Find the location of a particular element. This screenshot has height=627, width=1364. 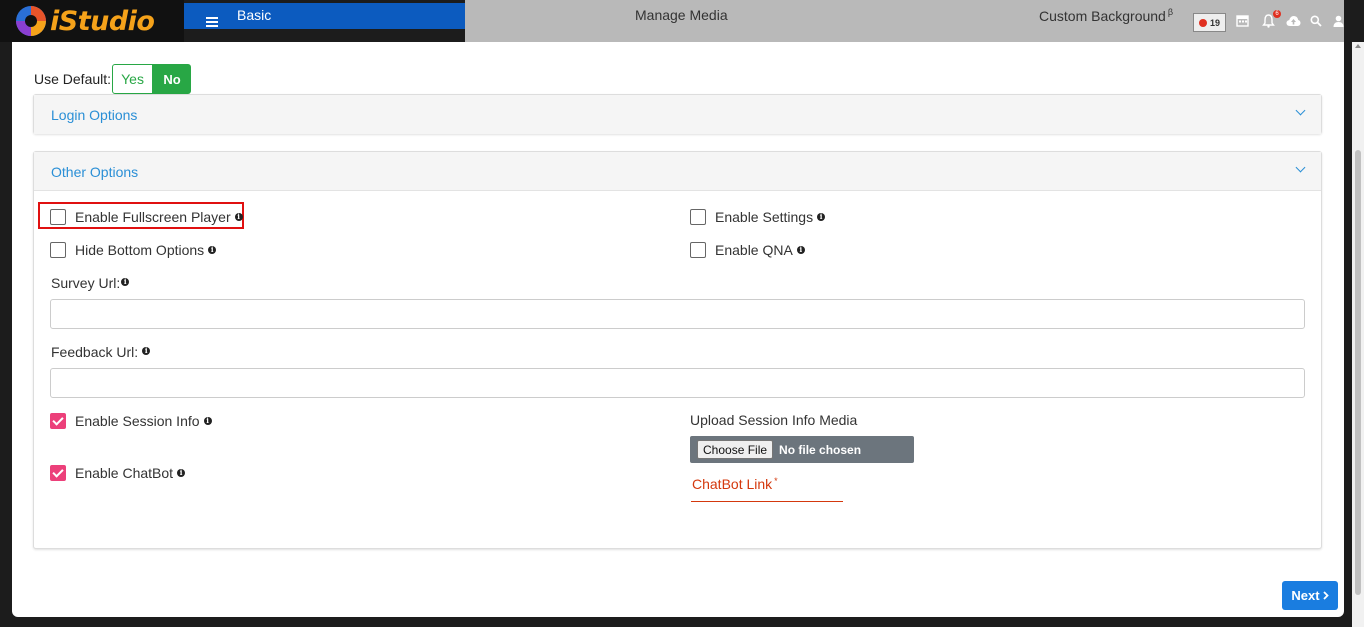

upload-session-info-media-label: Upload Session Info Media is located at coordinates (774, 420).